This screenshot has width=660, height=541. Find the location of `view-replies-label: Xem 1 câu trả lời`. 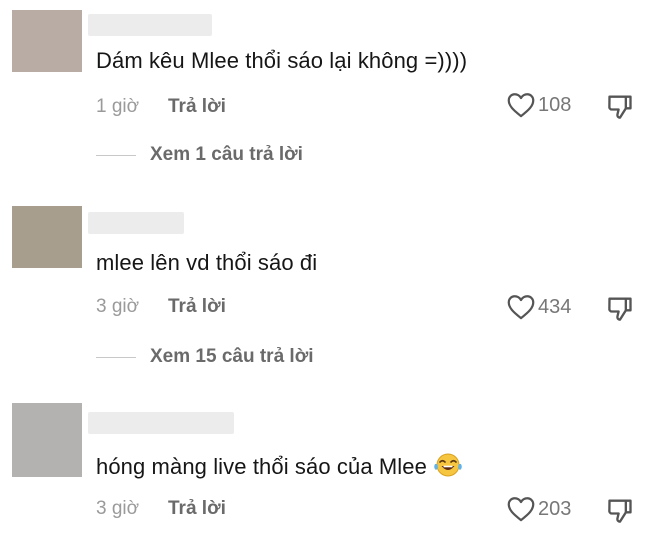

view-replies-label: Xem 1 câu trả lời is located at coordinates (226, 154).